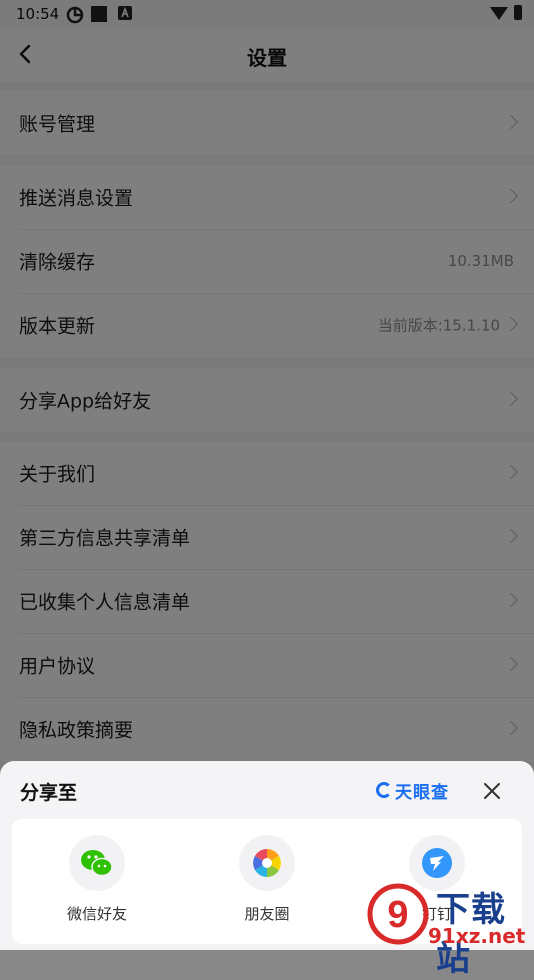  I want to click on brand-name: 天眼查, so click(422, 792).